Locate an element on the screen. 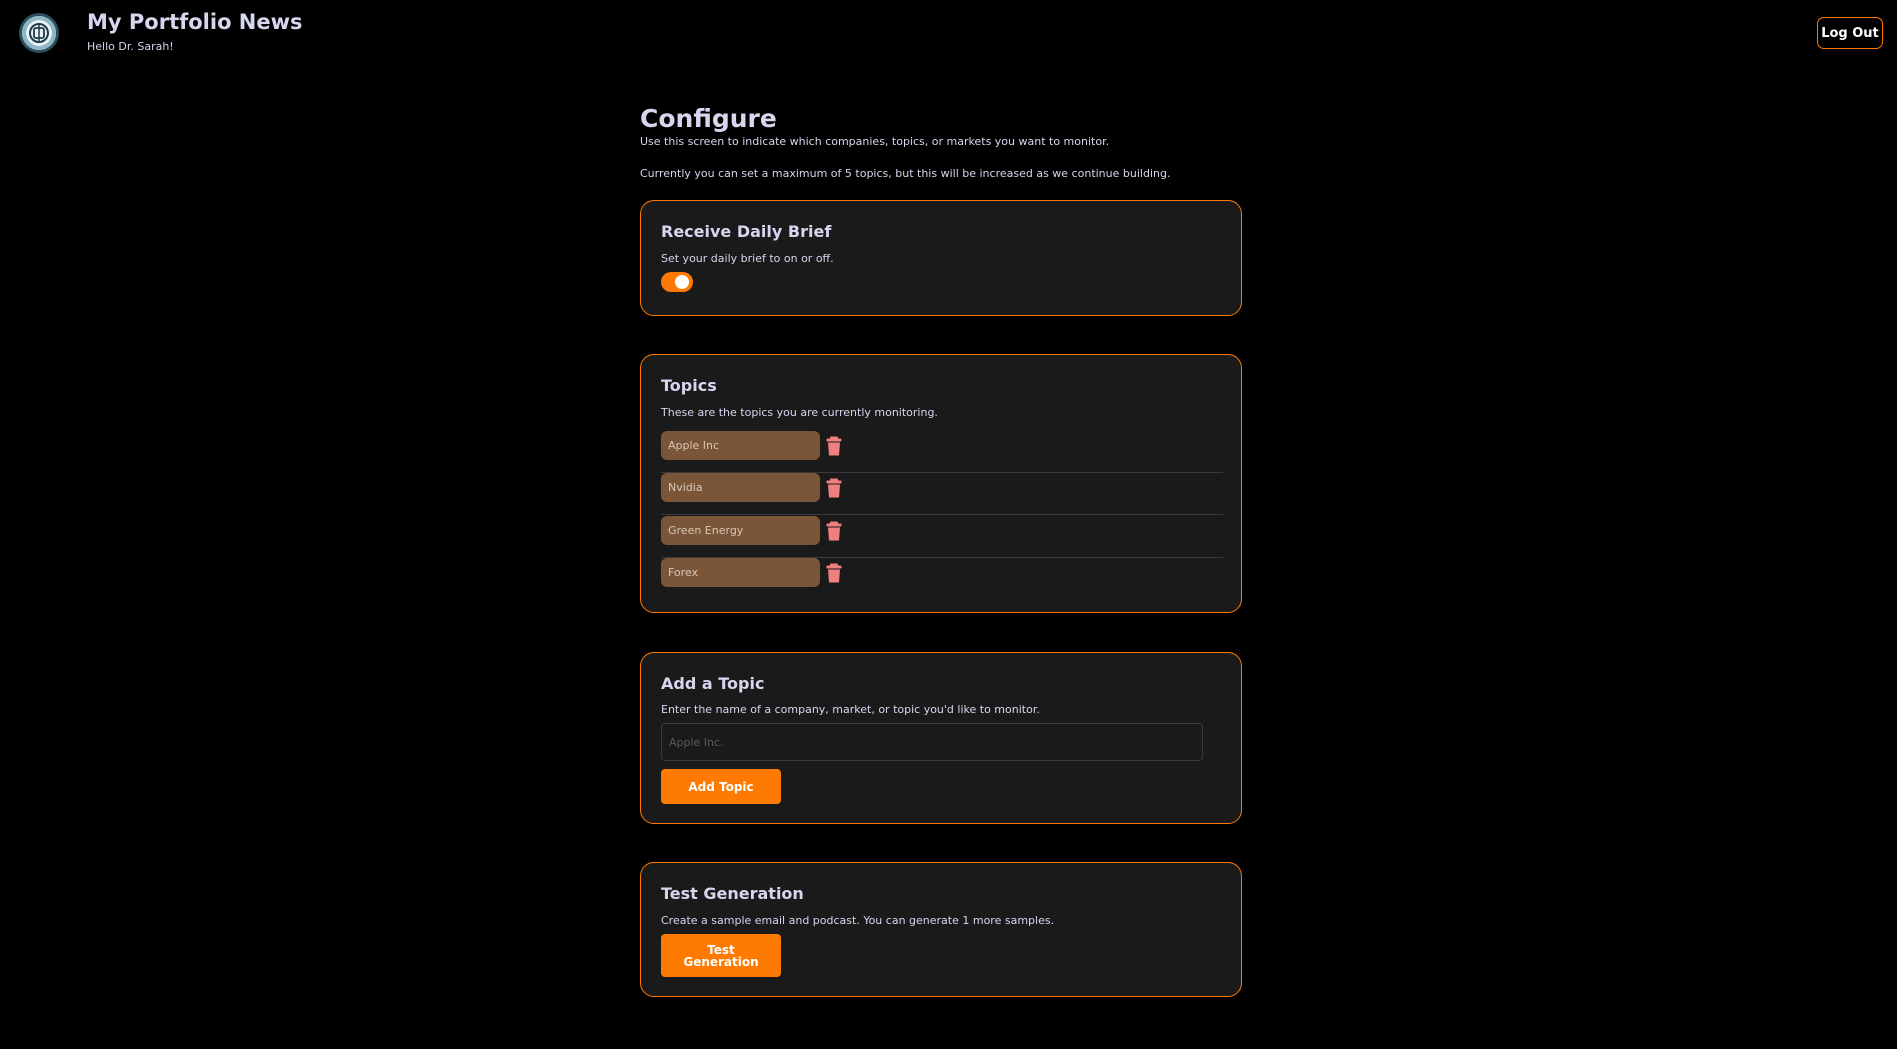 Image resolution: width=1897 pixels, height=1049 pixels. add-topic-title: Add a Topic is located at coordinates (713, 683).